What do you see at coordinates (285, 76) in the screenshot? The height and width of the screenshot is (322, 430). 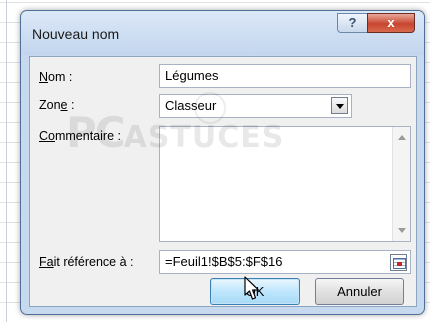 I see `name-input: Légumes` at bounding box center [285, 76].